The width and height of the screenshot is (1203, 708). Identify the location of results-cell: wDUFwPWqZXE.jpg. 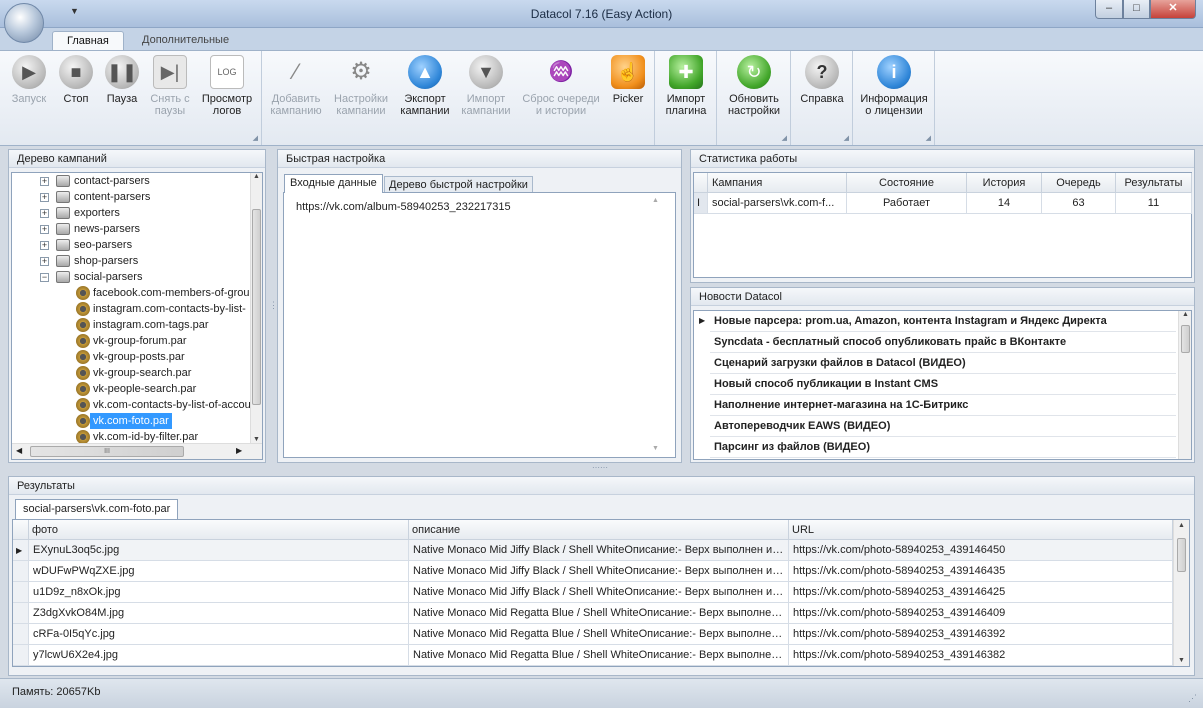
(219, 571).